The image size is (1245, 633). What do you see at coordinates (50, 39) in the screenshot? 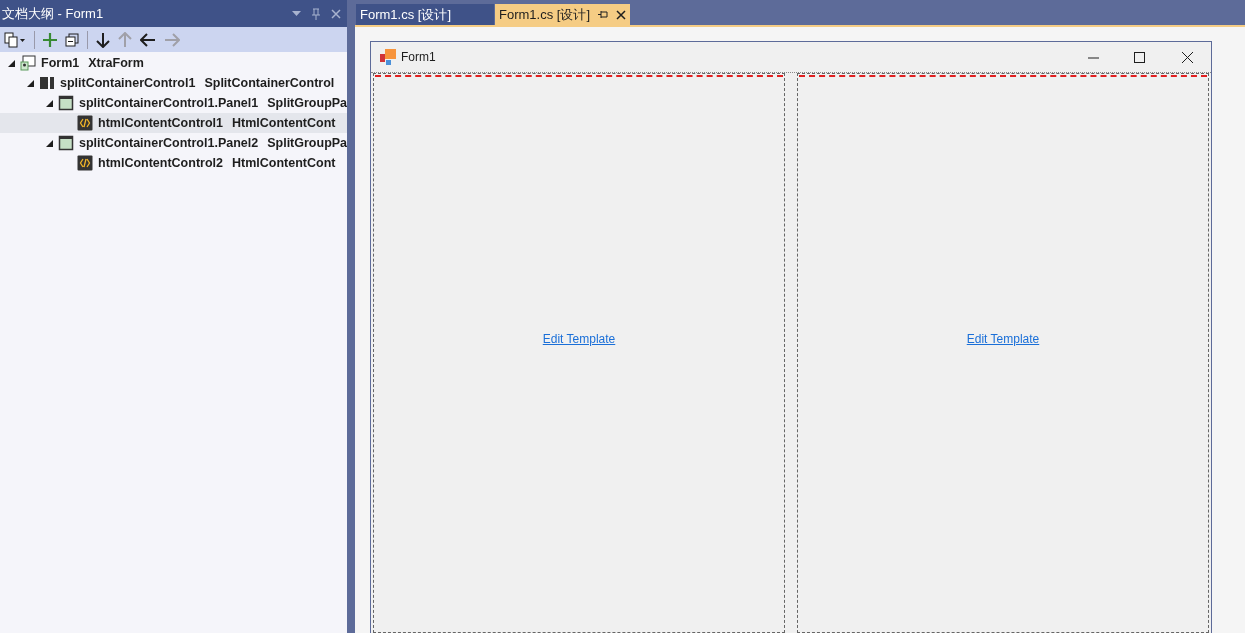
I see `add-icon` at bounding box center [50, 39].